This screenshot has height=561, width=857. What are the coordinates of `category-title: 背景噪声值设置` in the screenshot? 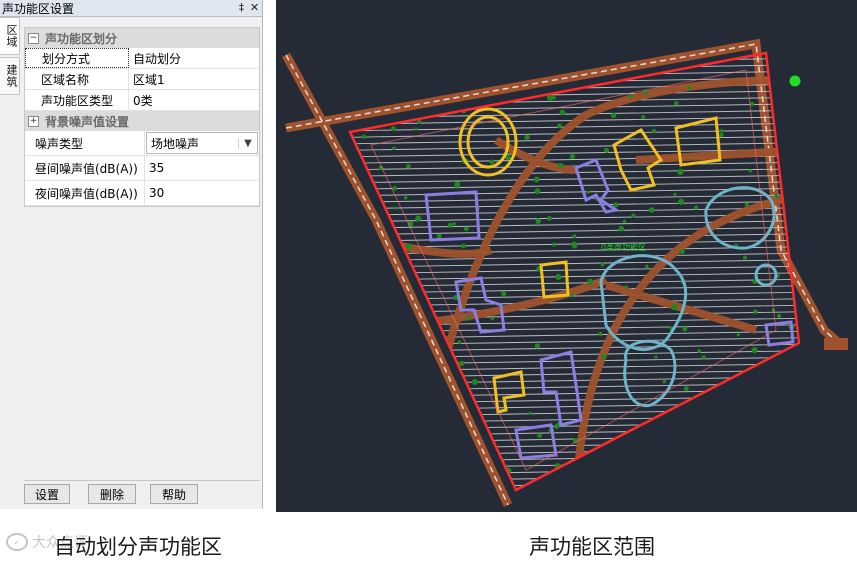 It's located at (87, 121).